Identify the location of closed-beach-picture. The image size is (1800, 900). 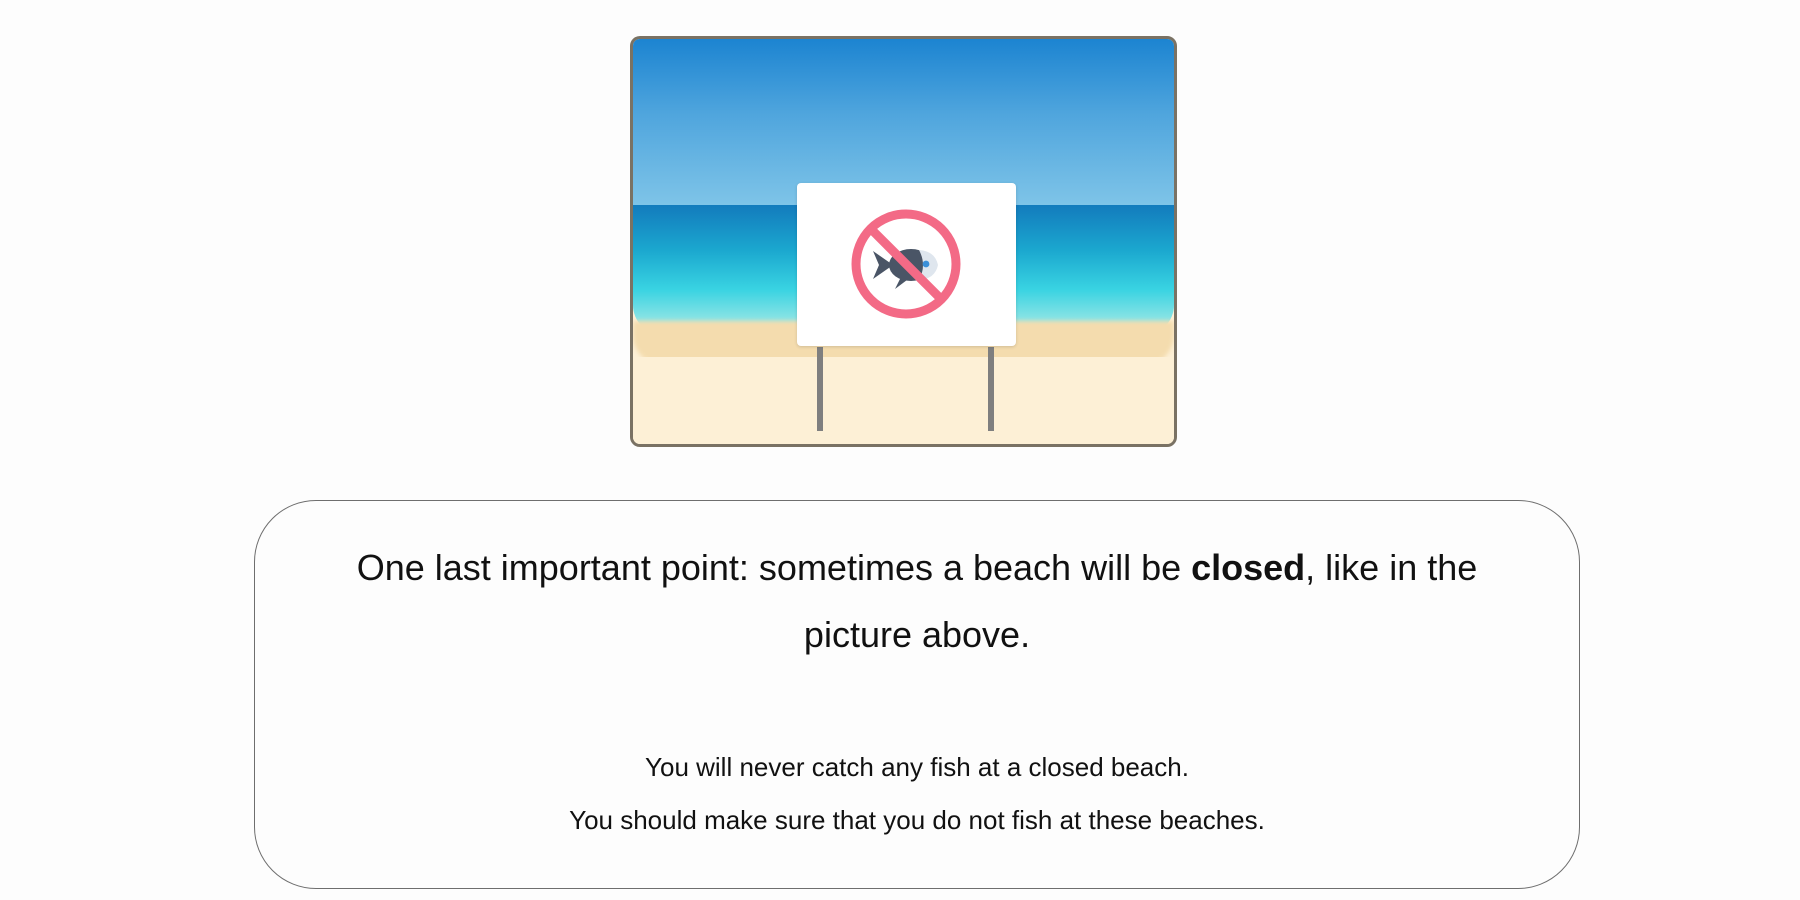
(903, 241).